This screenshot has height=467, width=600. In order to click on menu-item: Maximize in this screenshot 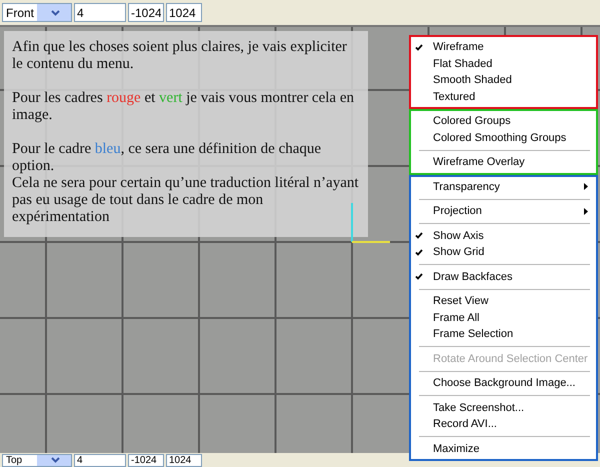, I will do `click(503, 448)`.